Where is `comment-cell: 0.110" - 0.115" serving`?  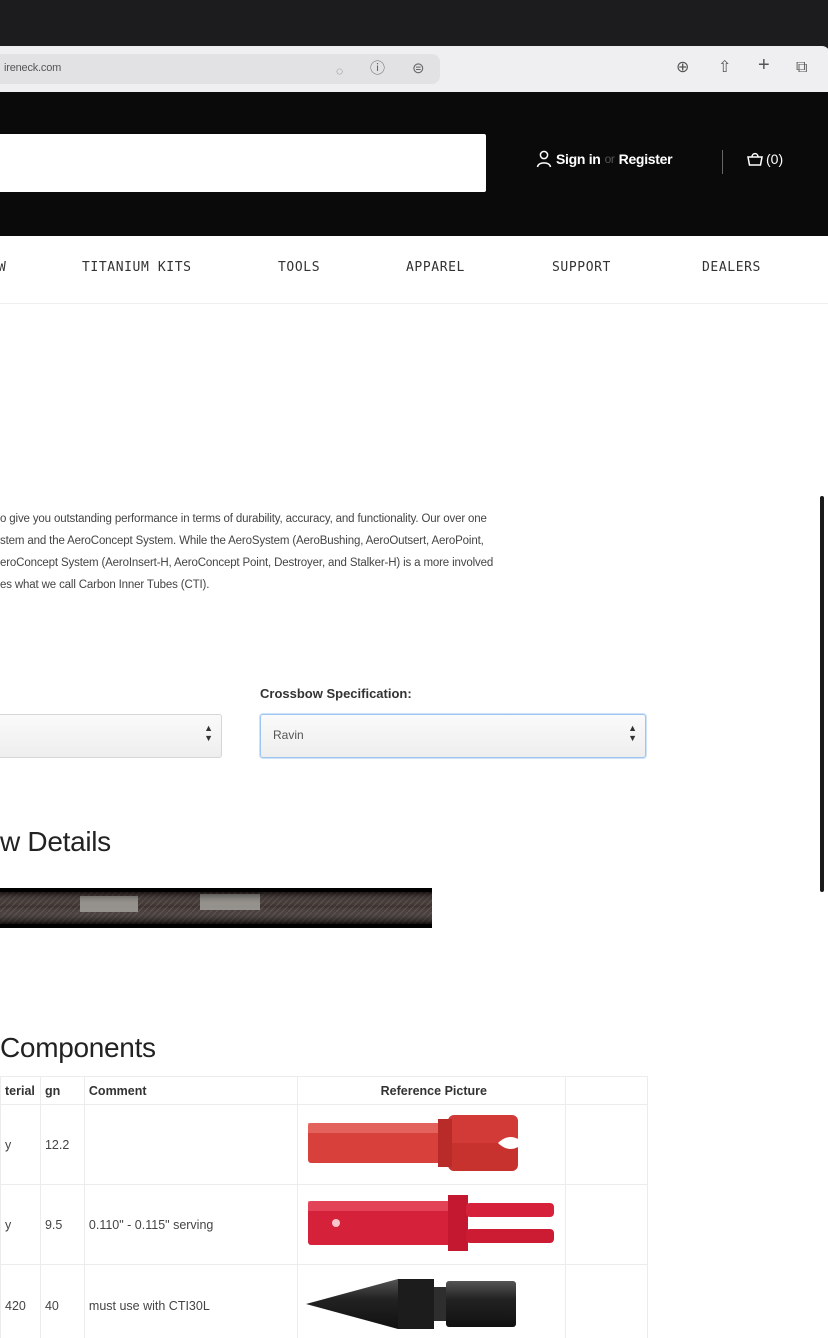 comment-cell: 0.110" - 0.115" serving is located at coordinates (191, 1224).